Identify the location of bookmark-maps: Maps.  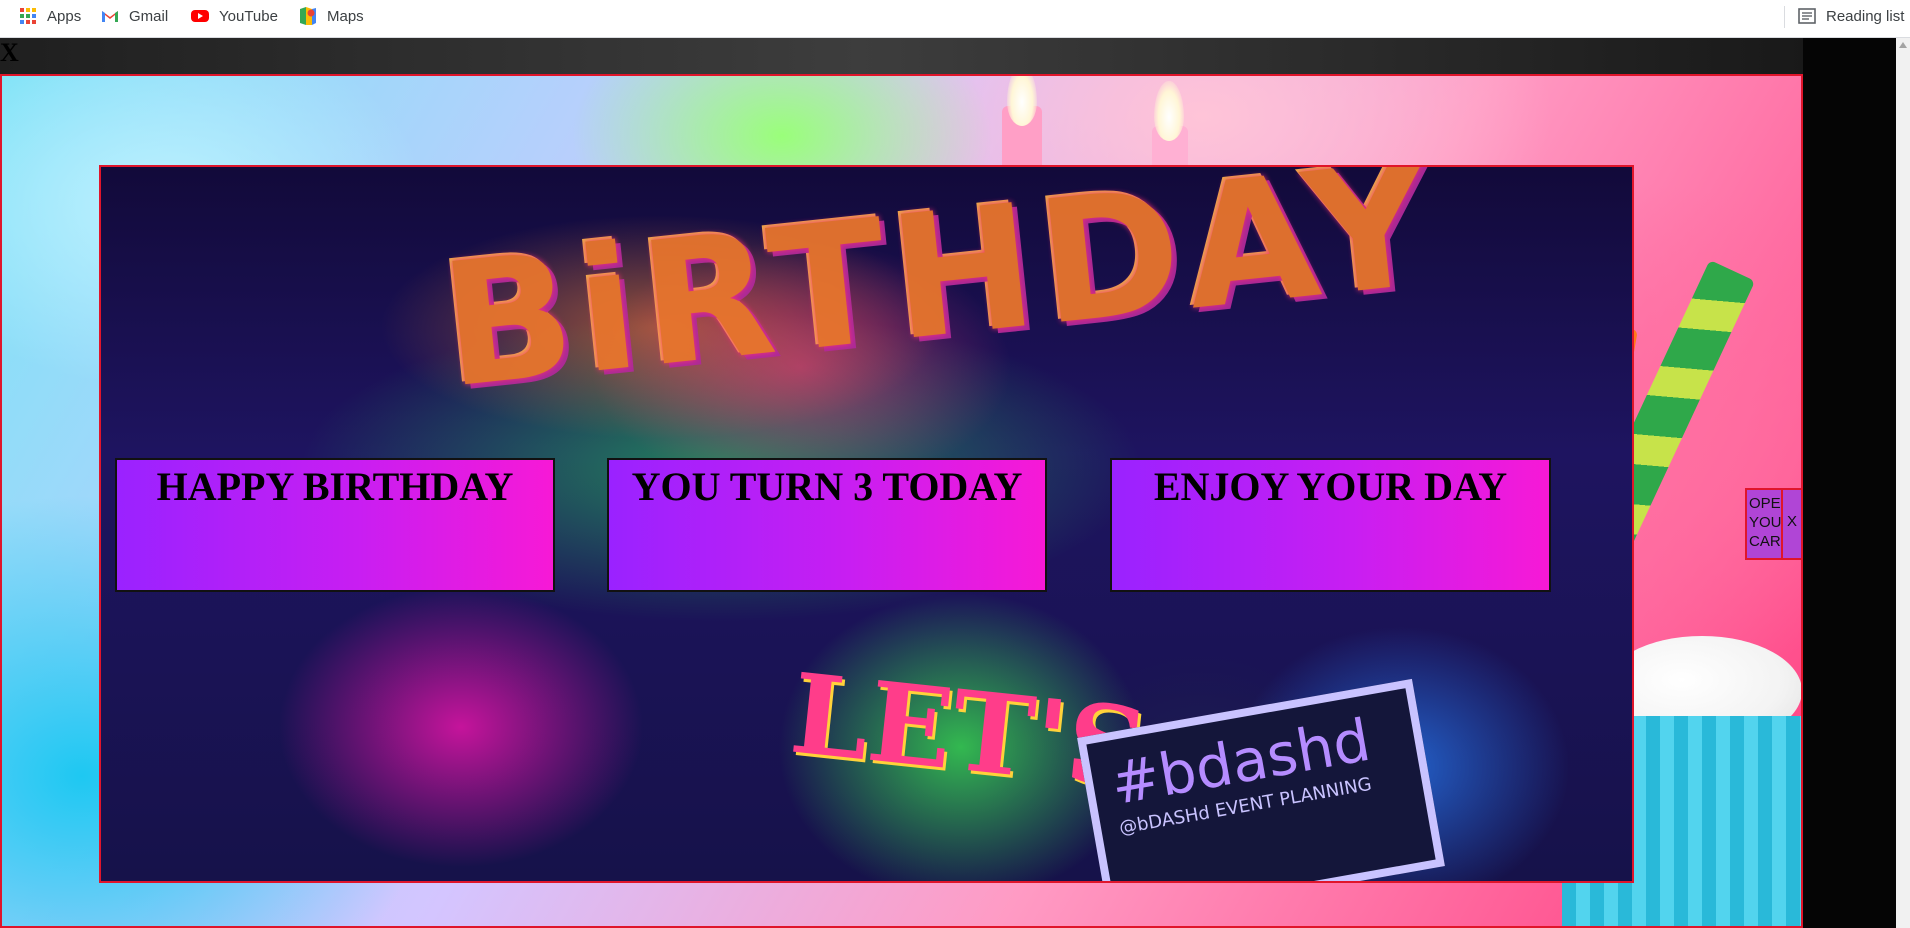
(331, 16).